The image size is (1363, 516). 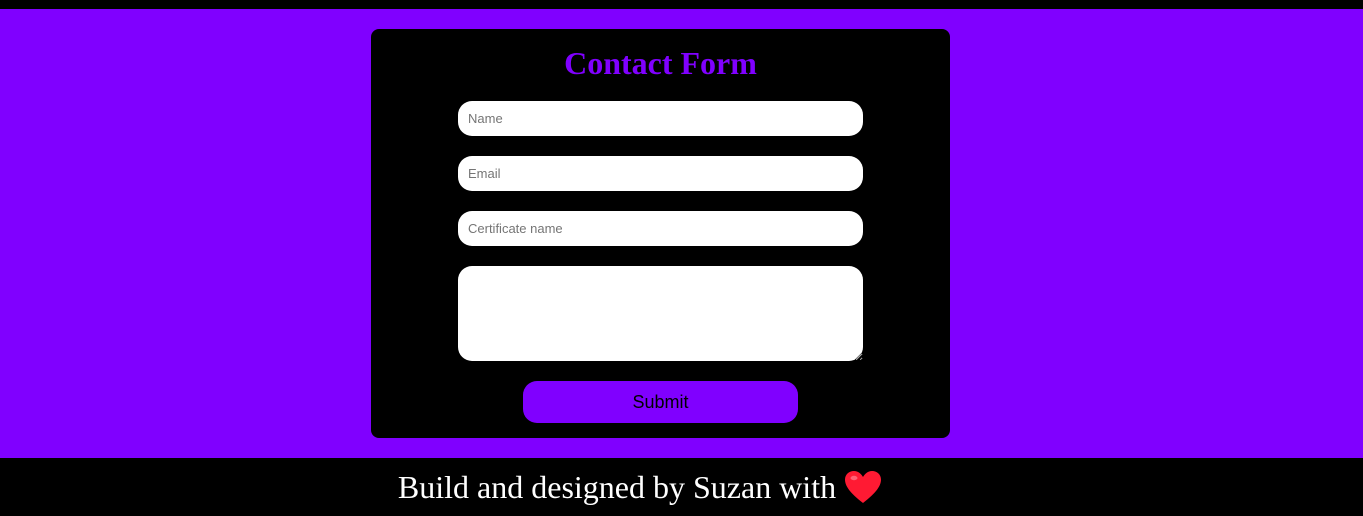 What do you see at coordinates (617, 487) in the screenshot?
I see `footer-credit-text: Build and designed by Suzan with` at bounding box center [617, 487].